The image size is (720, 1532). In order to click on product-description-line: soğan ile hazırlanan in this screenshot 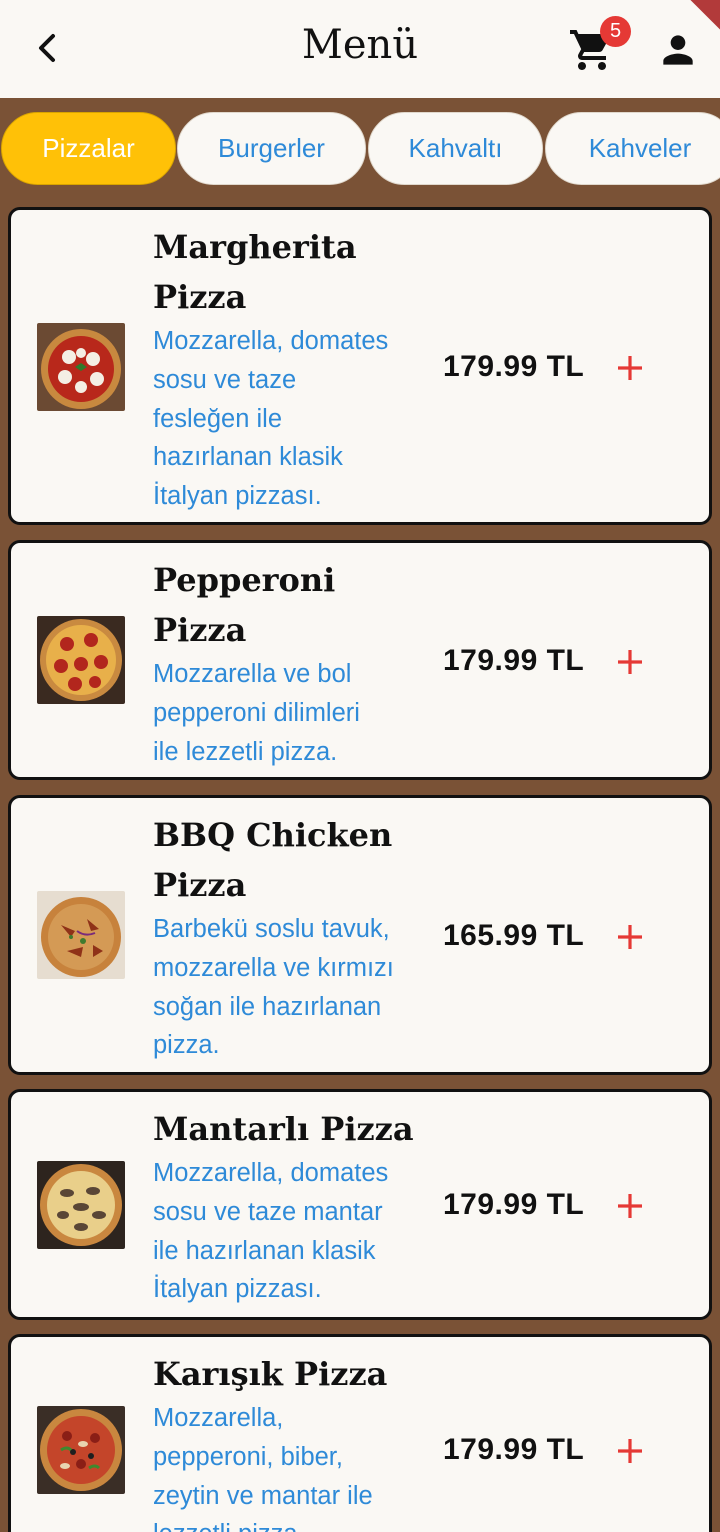, I will do `click(267, 1006)`.